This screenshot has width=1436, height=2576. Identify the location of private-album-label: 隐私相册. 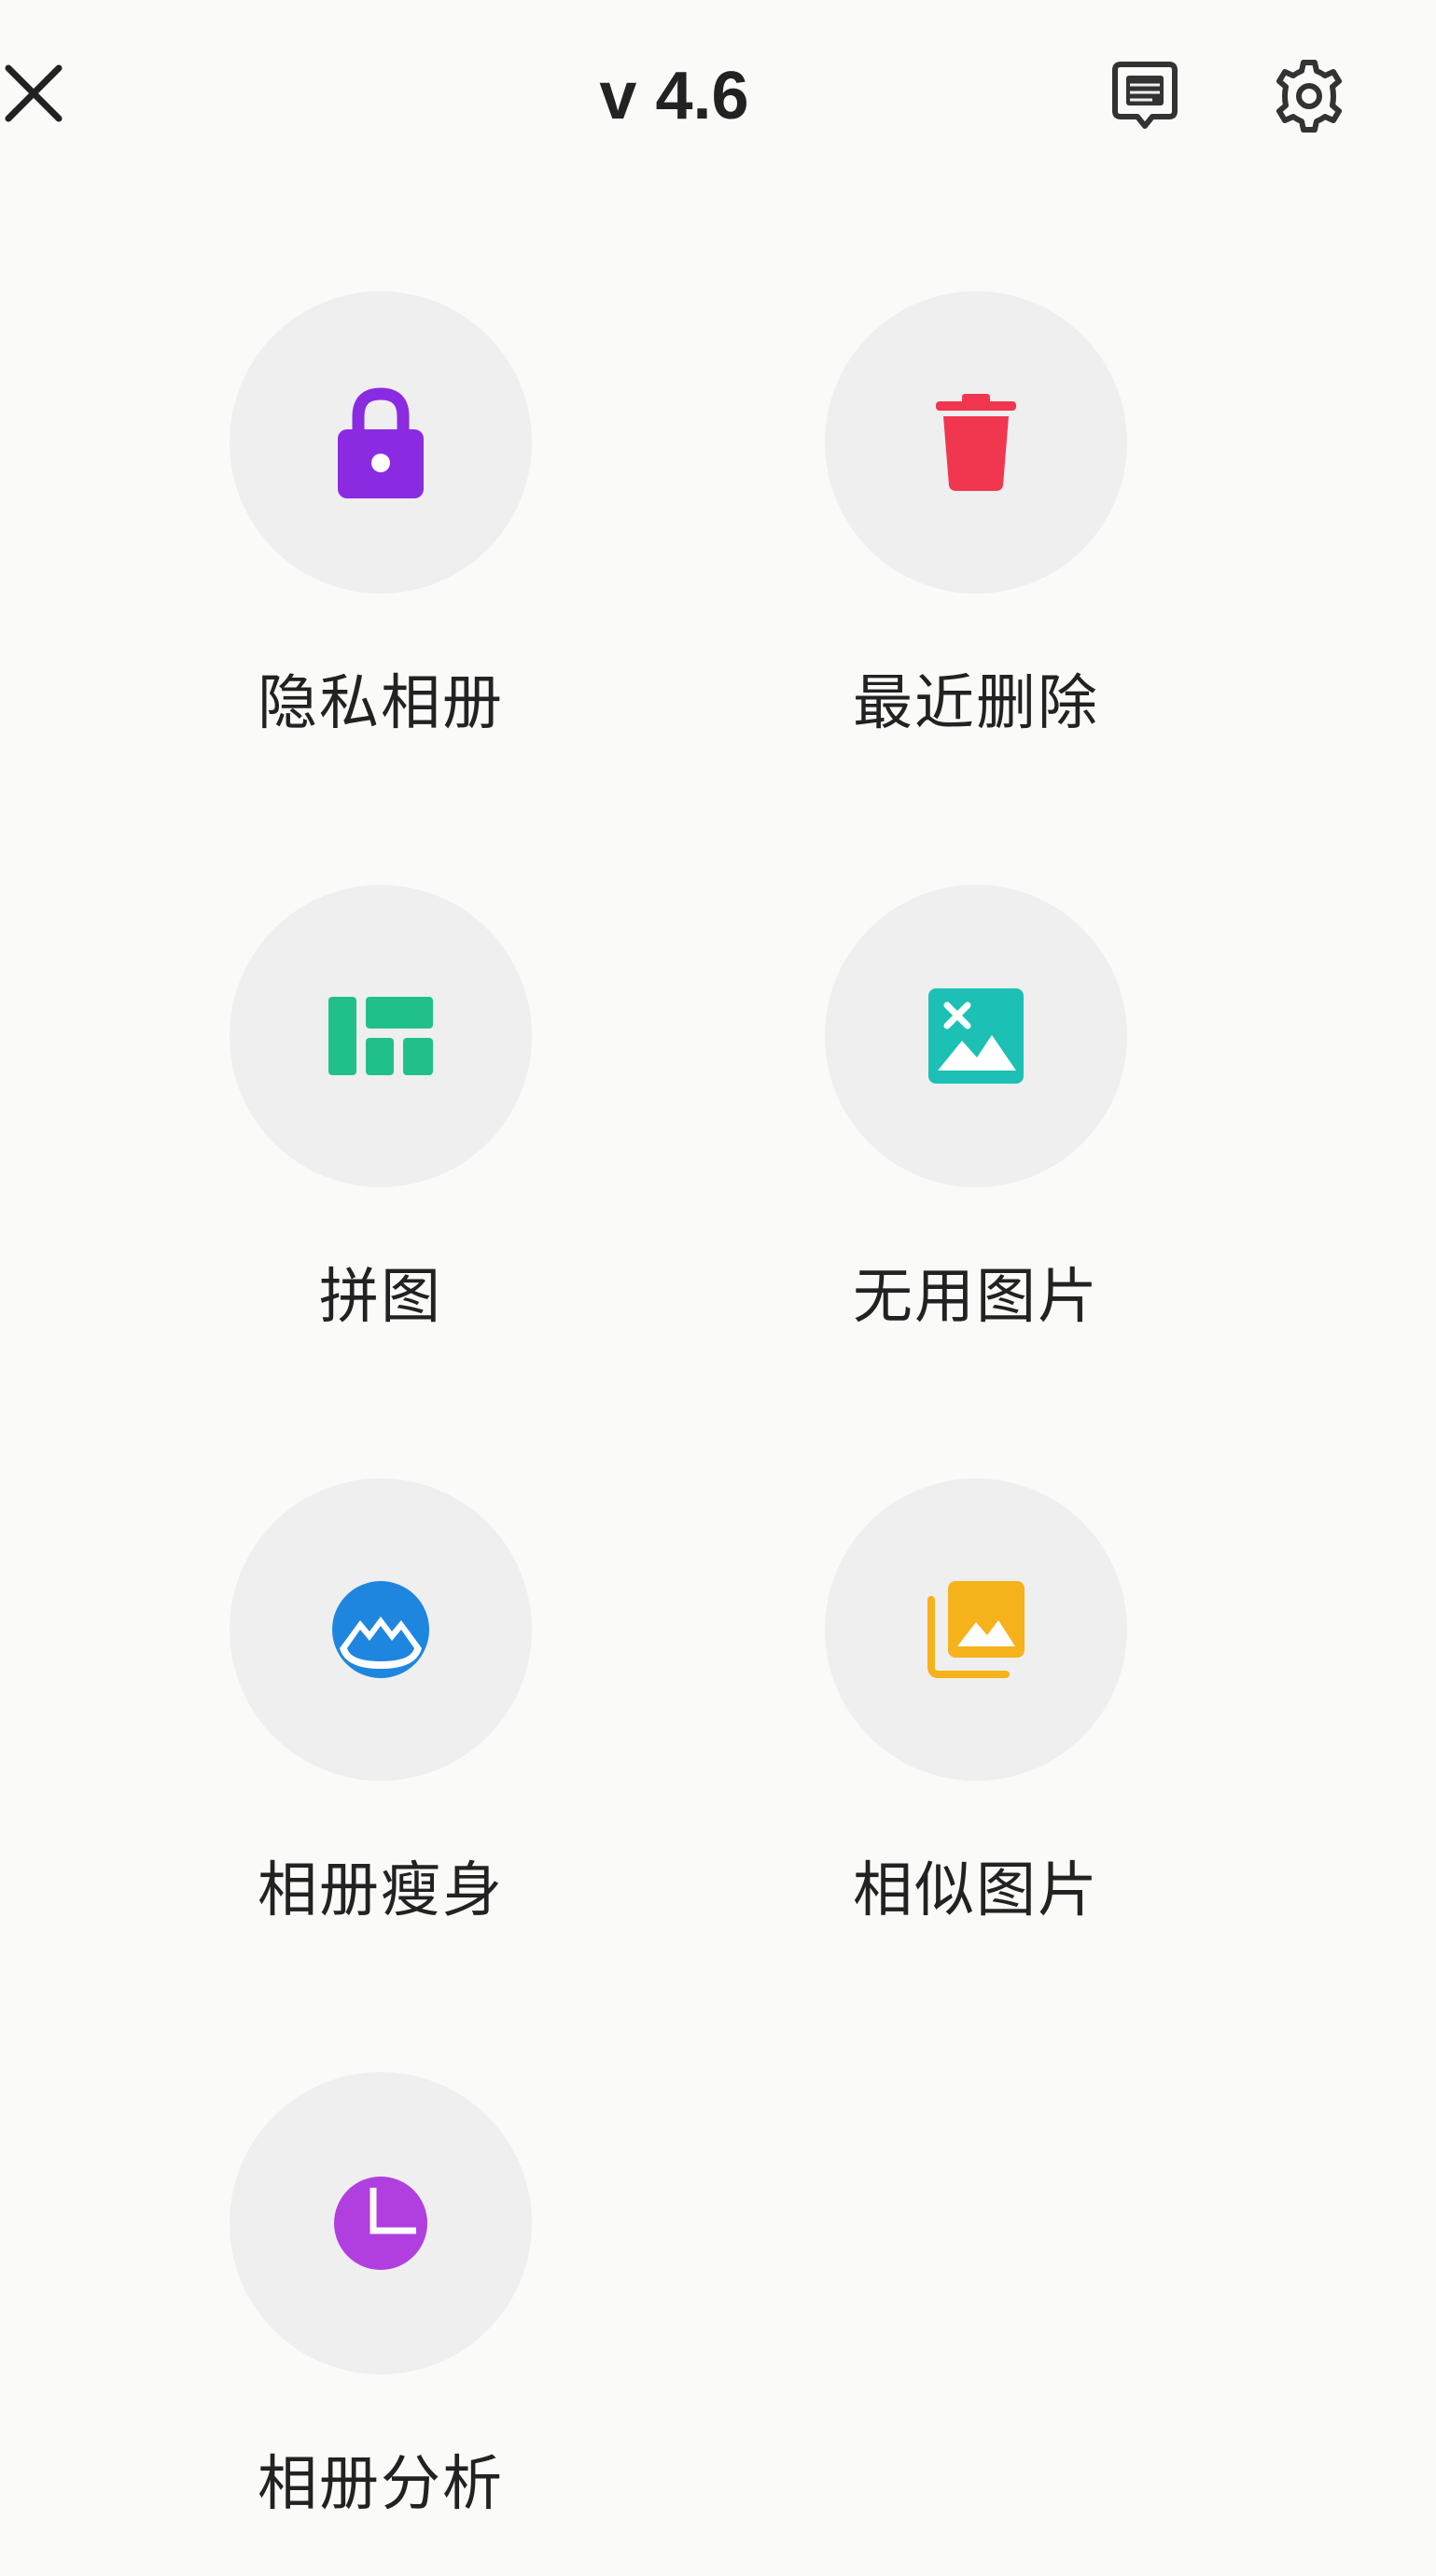
(381, 703).